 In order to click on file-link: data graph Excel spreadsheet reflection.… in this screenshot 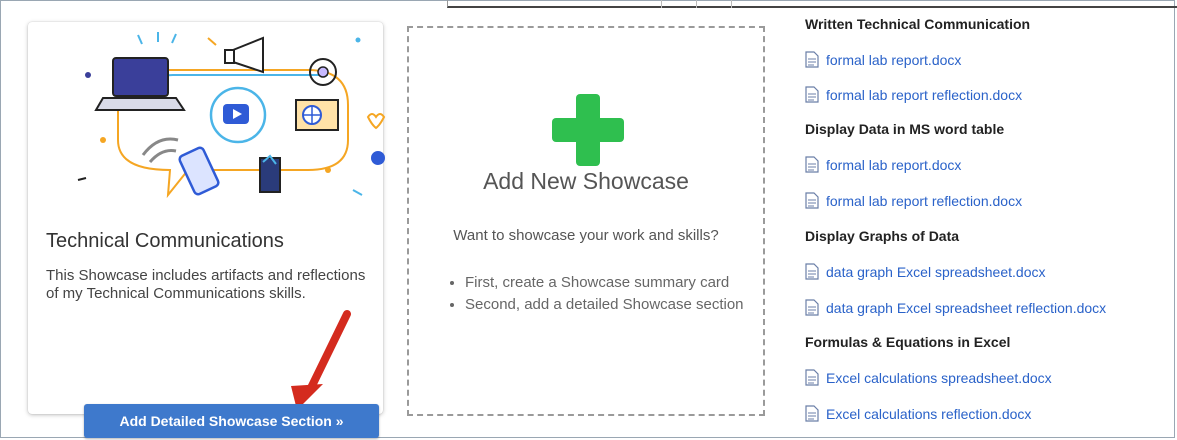, I will do `click(955, 307)`.